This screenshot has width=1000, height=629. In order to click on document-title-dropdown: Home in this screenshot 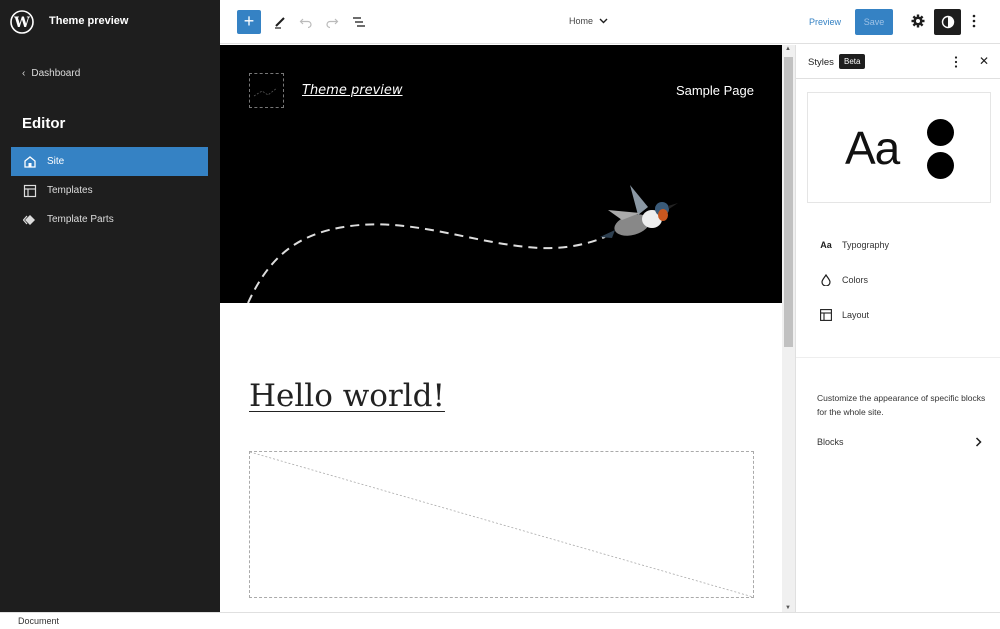, I will do `click(588, 21)`.